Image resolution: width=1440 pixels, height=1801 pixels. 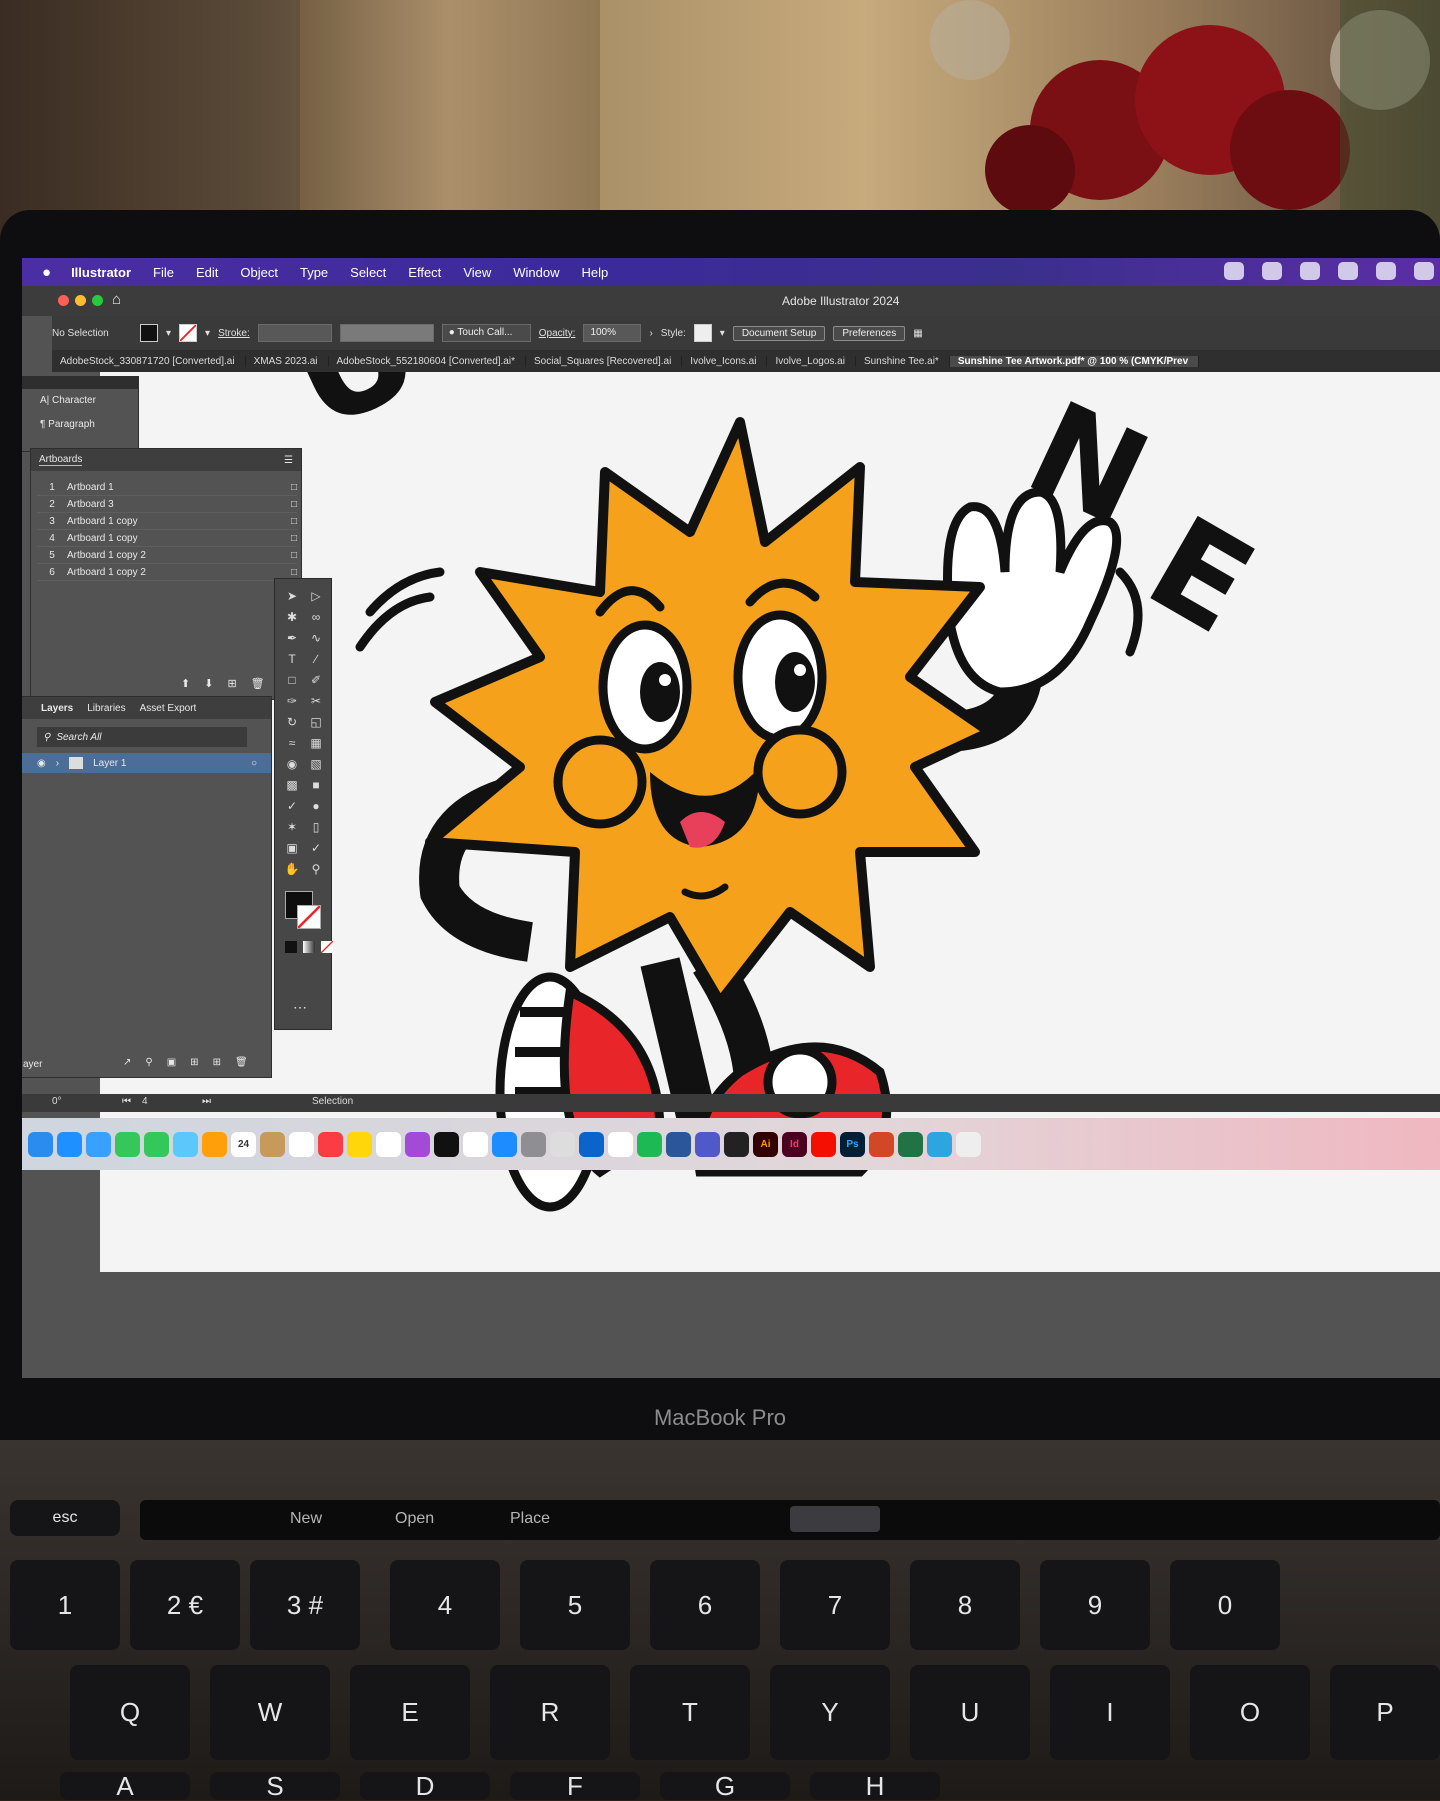 What do you see at coordinates (835, 1519) in the screenshot?
I see `touchbar-grid-button` at bounding box center [835, 1519].